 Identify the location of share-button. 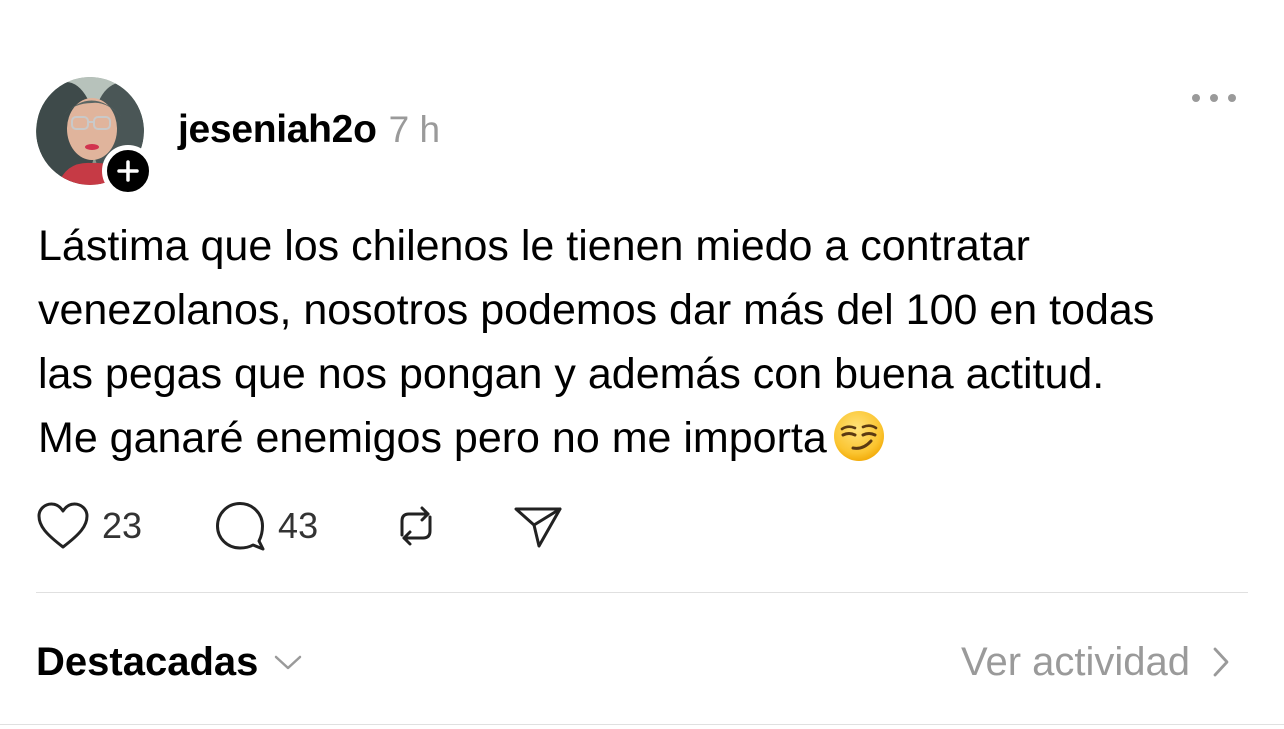
(538, 526).